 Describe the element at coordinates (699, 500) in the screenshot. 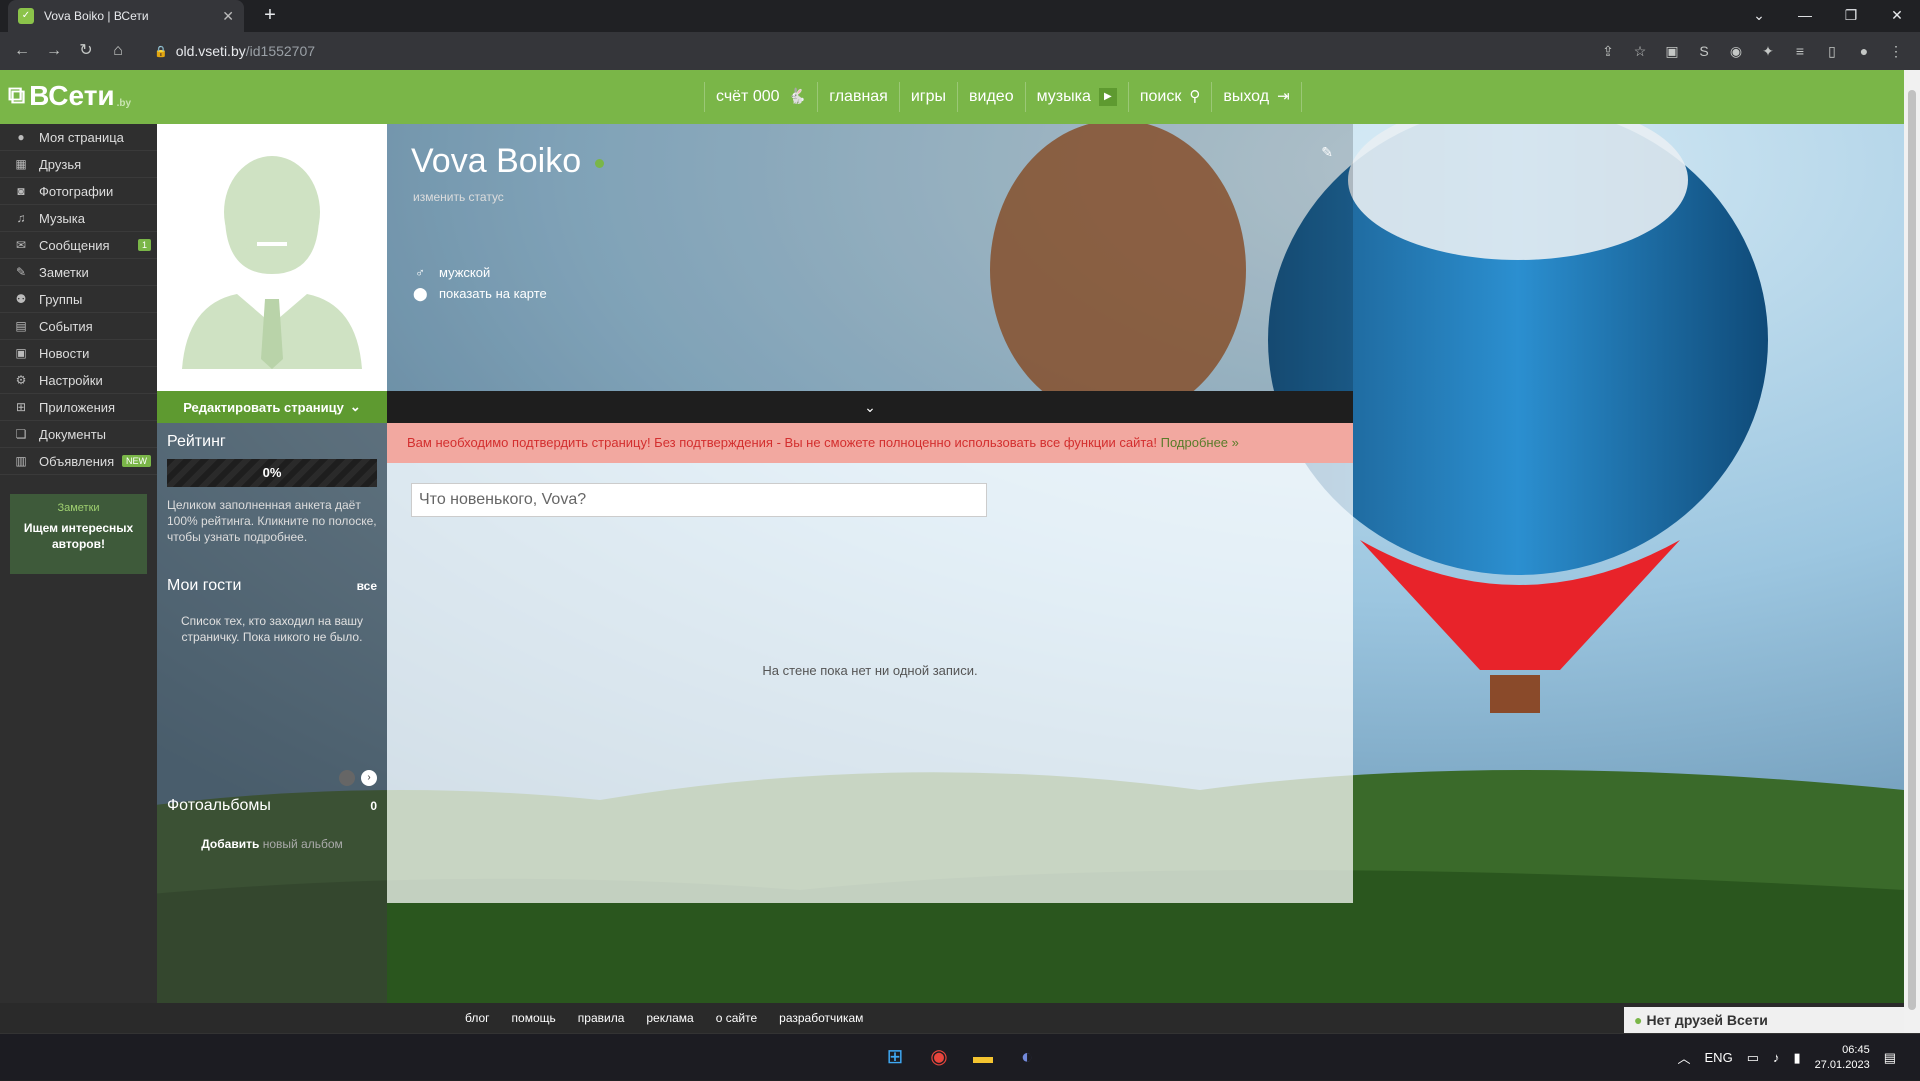

I see `wall-post-input: Что новенького, Vova?` at that location.